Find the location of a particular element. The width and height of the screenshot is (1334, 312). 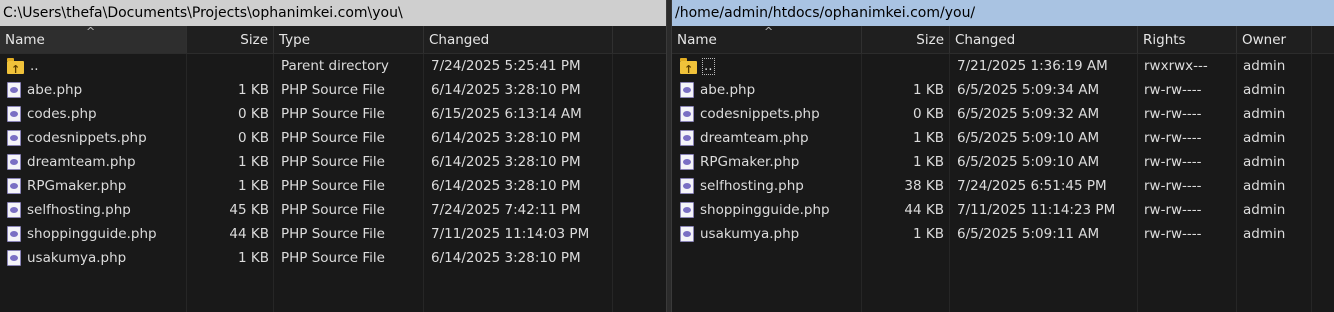

file-size-cell: 44 KB is located at coordinates (924, 210).